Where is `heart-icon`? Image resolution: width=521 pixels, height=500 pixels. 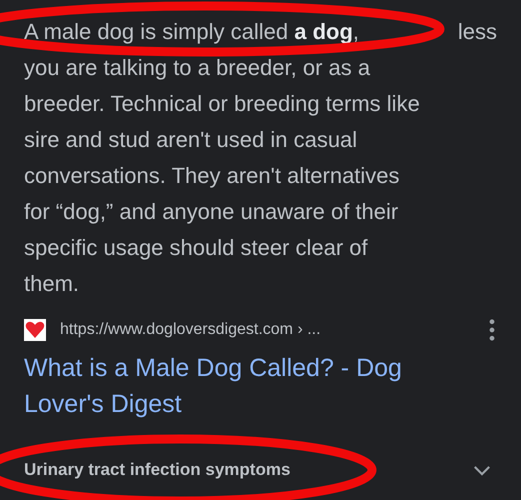
heart-icon is located at coordinates (35, 330).